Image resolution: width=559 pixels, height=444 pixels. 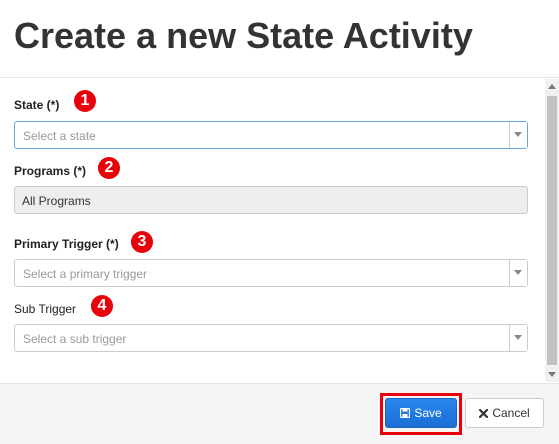 I want to click on sub-trigger-placeholder: Select a sub trigger, so click(x=75, y=339).